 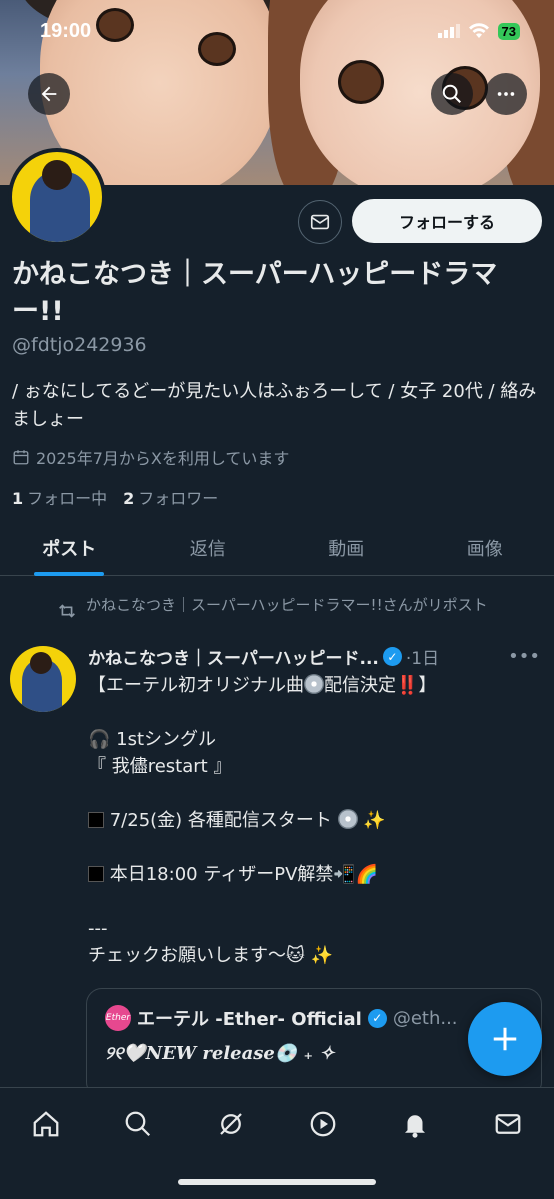 I want to click on compose-button, so click(x=505, y=1039).